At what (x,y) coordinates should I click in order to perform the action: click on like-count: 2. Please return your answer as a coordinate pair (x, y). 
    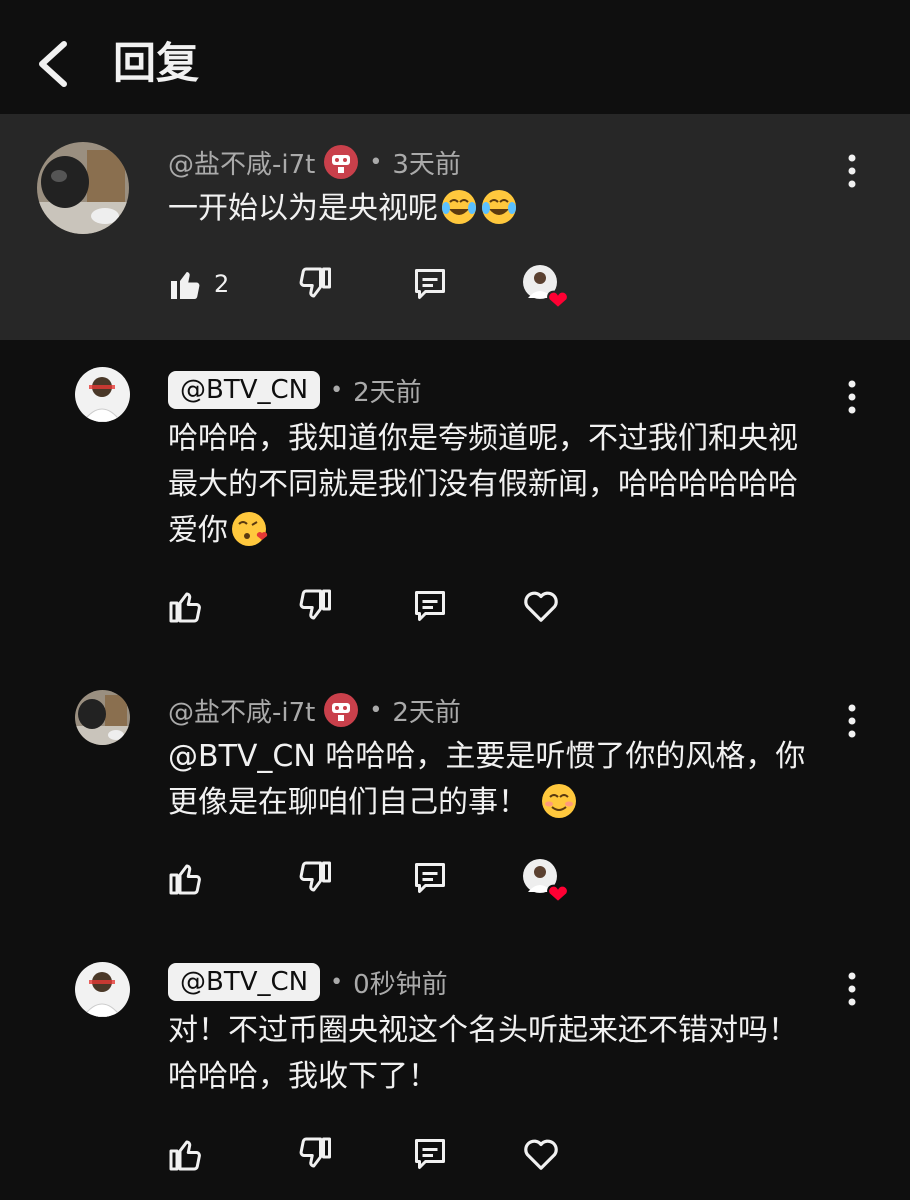
    Looking at the image, I should click on (222, 284).